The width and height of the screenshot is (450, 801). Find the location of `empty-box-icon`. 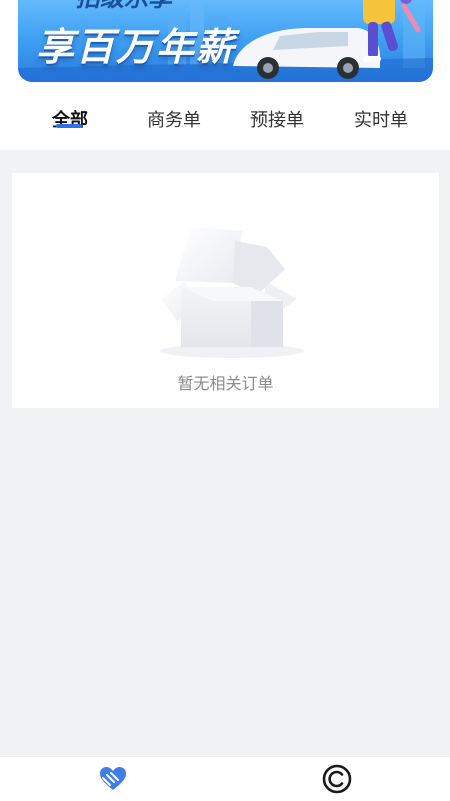

empty-box-icon is located at coordinates (232, 292).